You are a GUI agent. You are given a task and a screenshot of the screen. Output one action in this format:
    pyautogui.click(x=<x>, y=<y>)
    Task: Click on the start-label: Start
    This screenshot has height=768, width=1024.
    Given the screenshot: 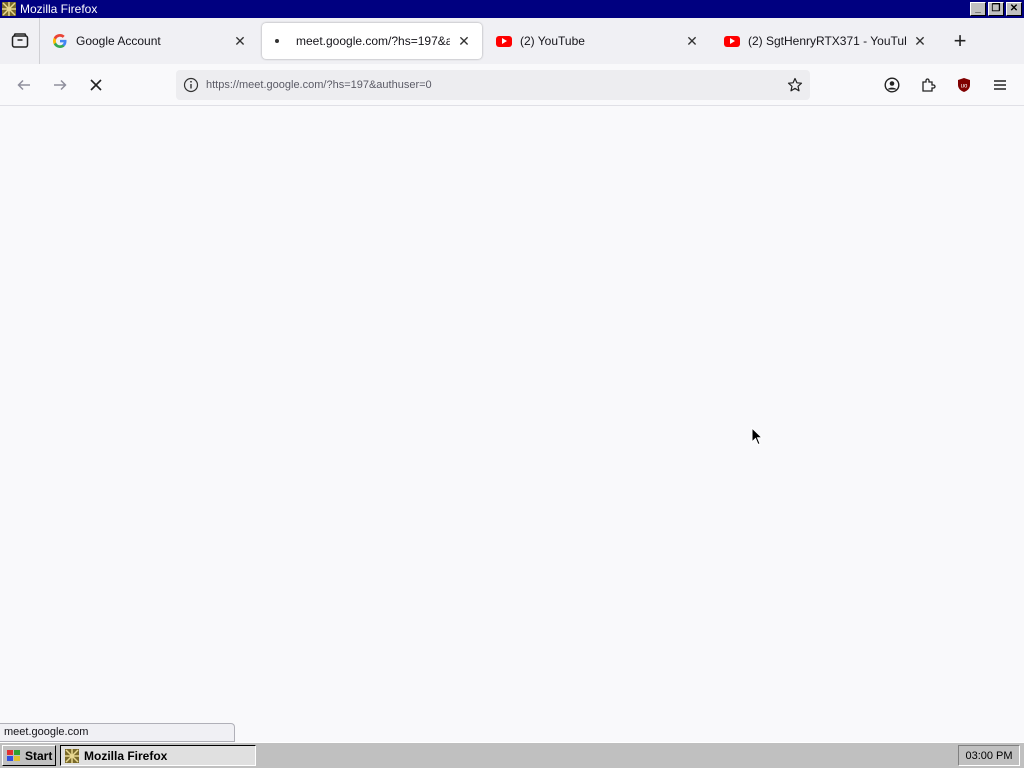 What is the action you would take?
    pyautogui.click(x=39, y=755)
    